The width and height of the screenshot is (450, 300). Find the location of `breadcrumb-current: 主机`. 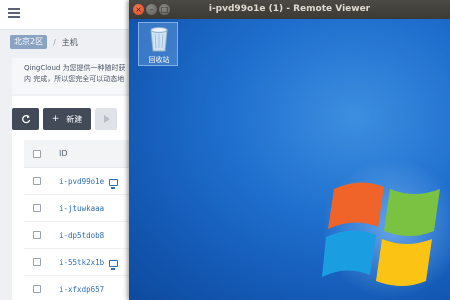

breadcrumb-current: 主机 is located at coordinates (69, 42).